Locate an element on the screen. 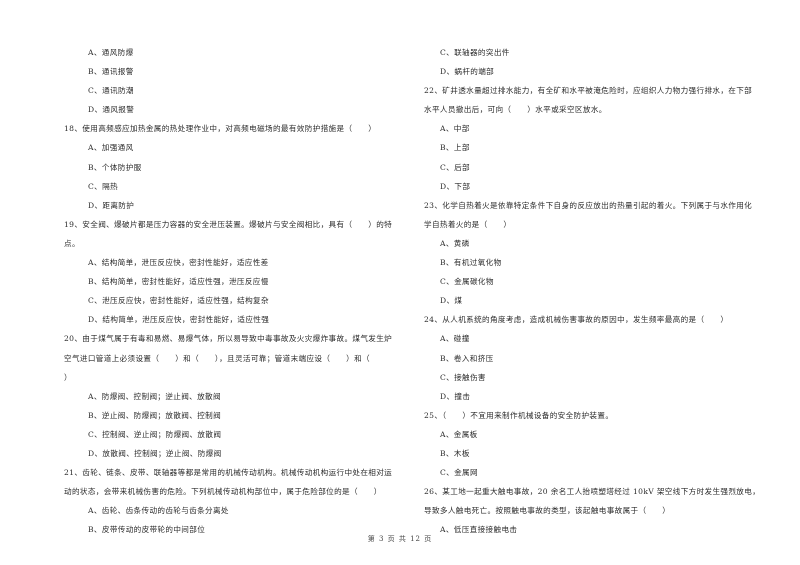  answer-option: A、中部 is located at coordinates (455, 129).